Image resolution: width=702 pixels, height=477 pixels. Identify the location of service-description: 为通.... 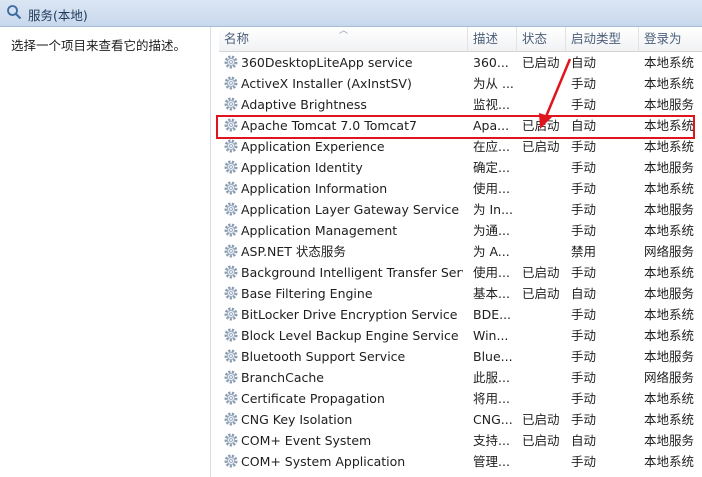
(491, 230).